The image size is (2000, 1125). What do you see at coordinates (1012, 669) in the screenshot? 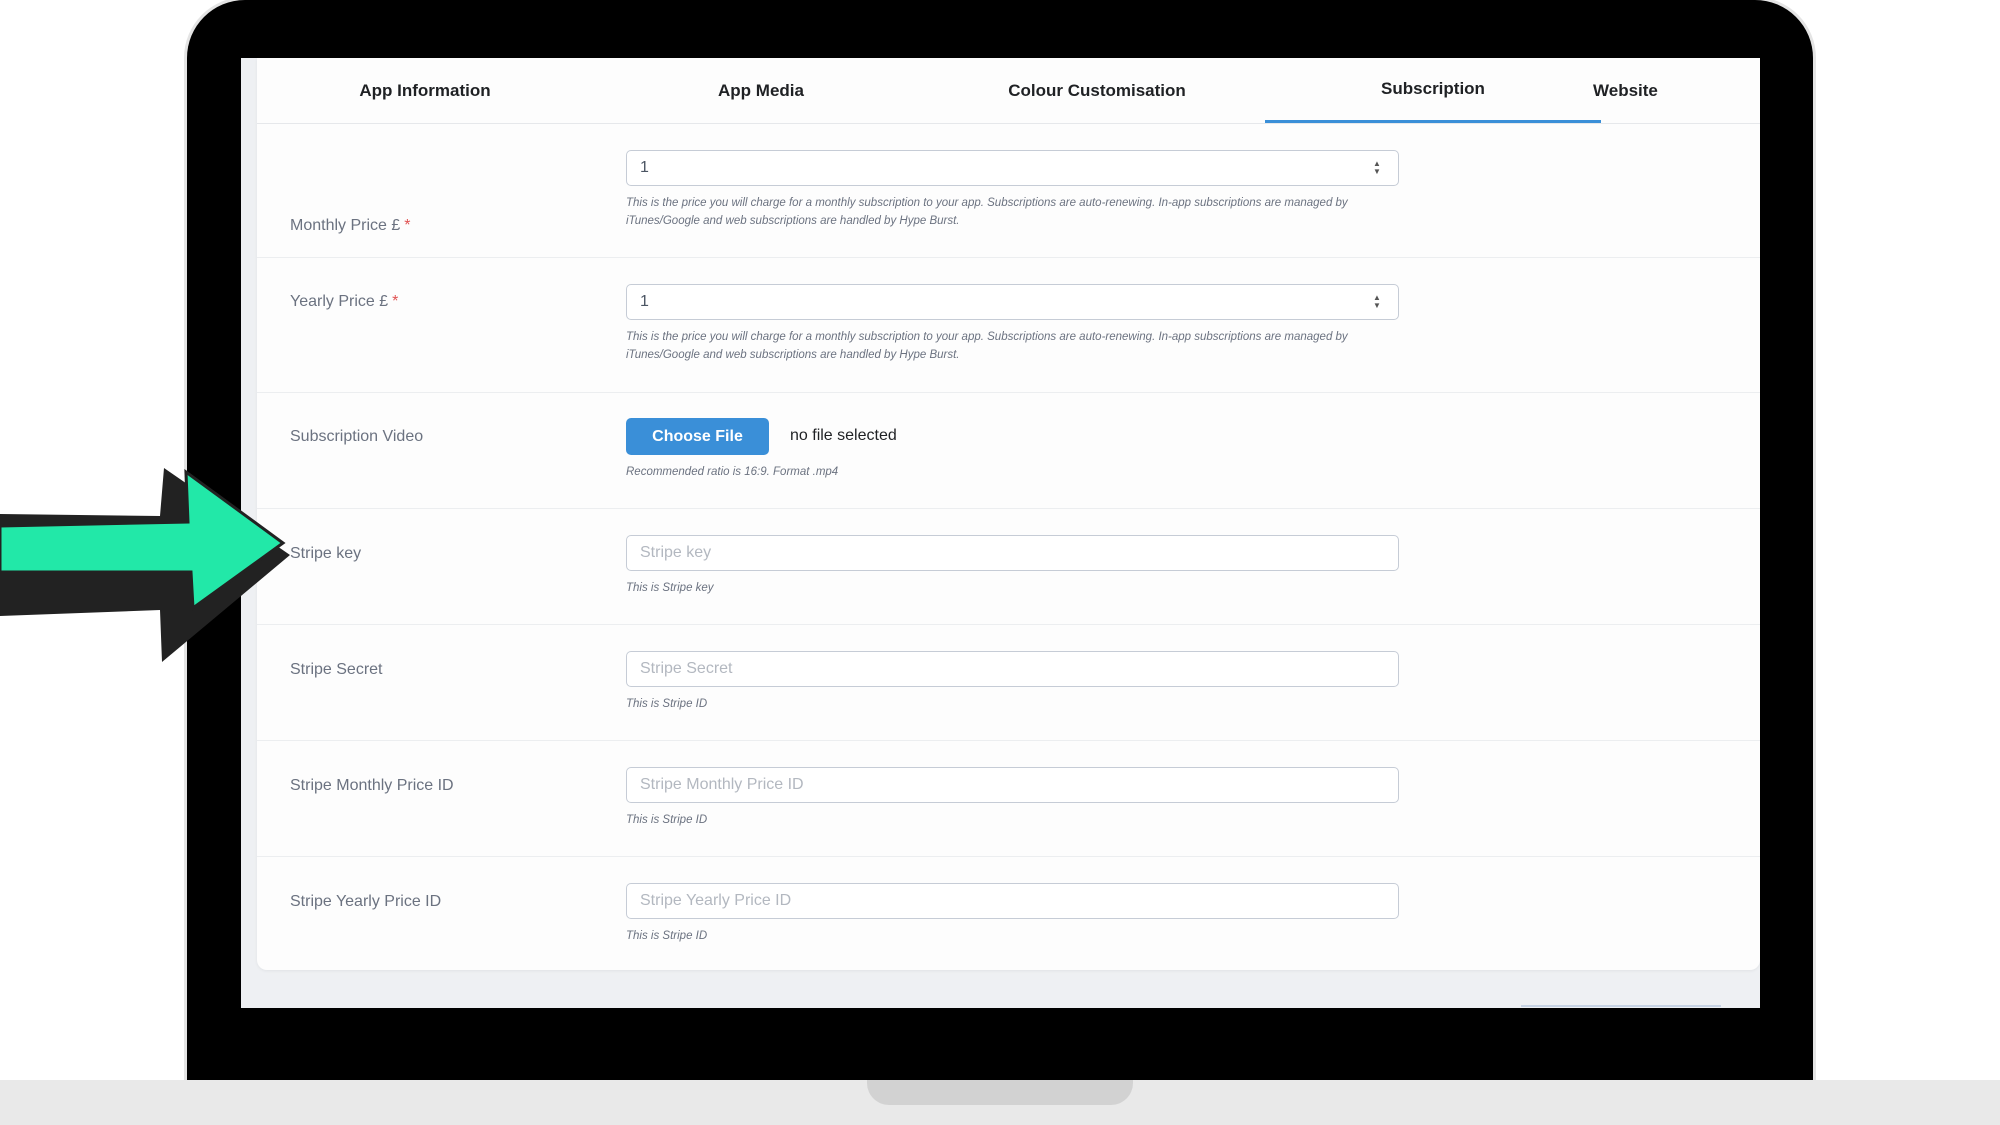
I see `stripe-secret-input` at bounding box center [1012, 669].